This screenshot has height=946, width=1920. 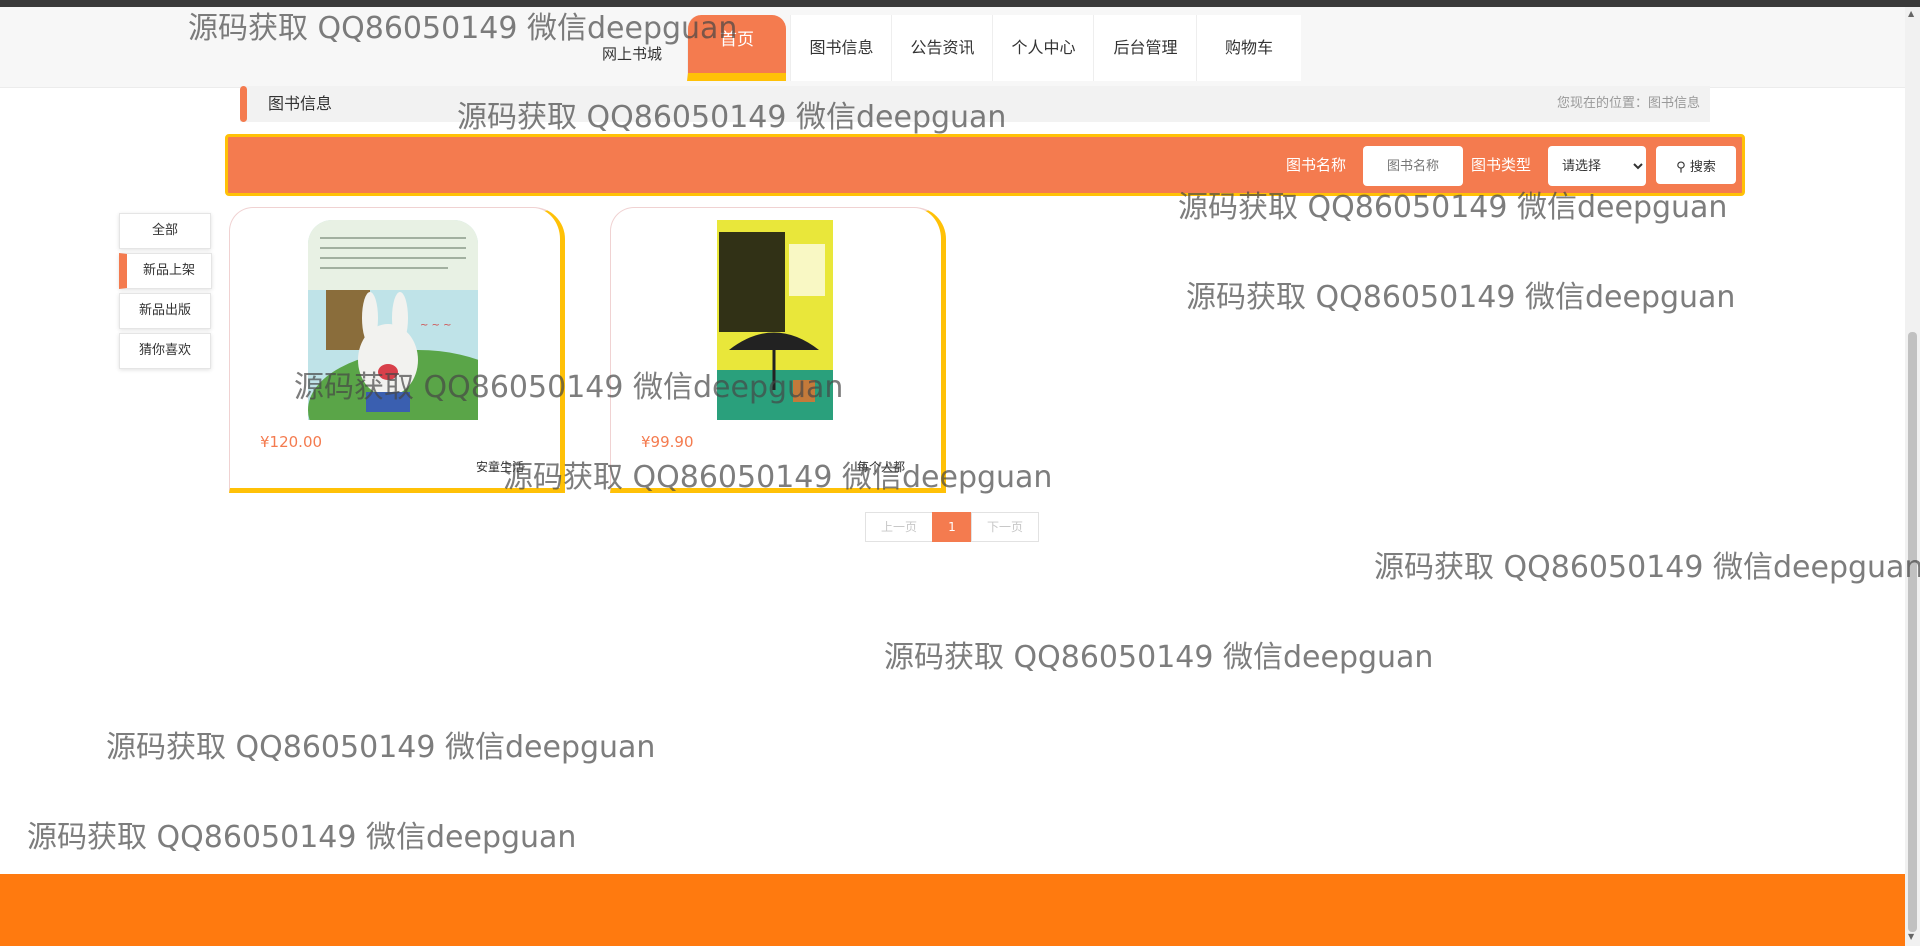 What do you see at coordinates (499, 467) in the screenshot?
I see `book-name: 安童生活` at bounding box center [499, 467].